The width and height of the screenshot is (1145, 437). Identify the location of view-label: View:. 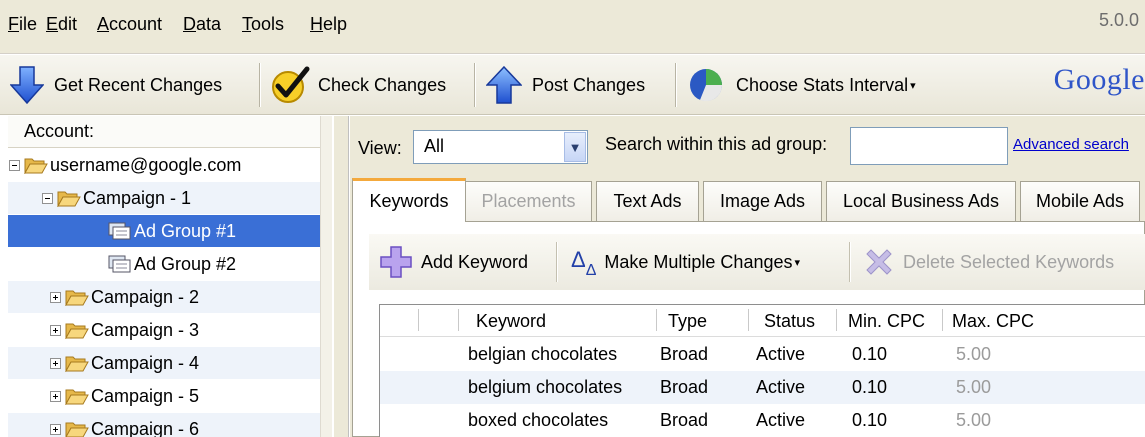
(380, 148).